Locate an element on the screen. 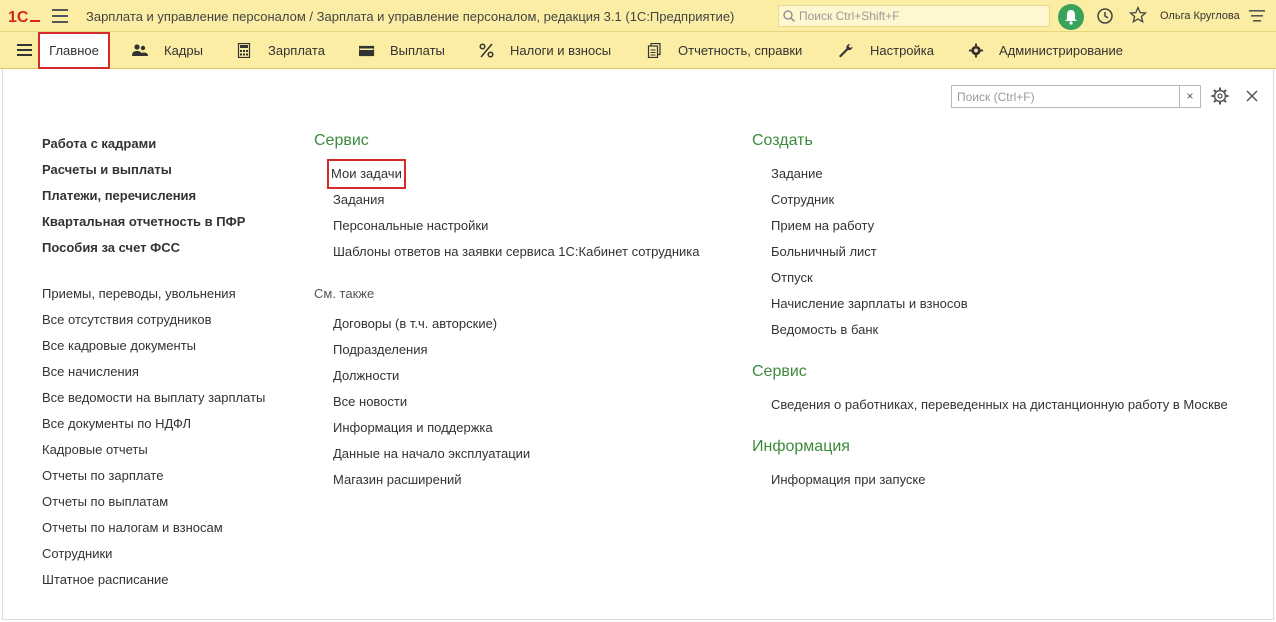  link-create-vacation: Отпуск is located at coordinates (792, 278).